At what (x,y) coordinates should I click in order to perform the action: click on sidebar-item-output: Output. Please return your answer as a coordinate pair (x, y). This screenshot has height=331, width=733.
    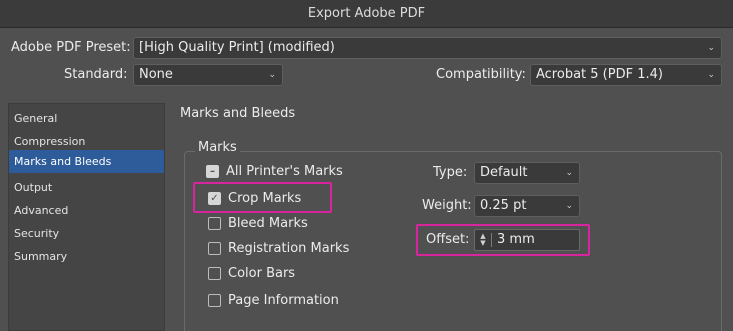
    Looking at the image, I should click on (86, 187).